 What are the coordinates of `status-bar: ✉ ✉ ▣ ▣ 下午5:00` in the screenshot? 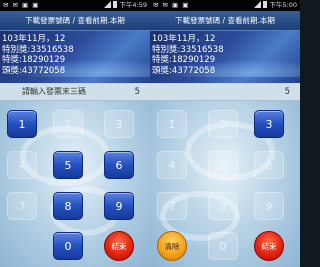 It's located at (225, 5).